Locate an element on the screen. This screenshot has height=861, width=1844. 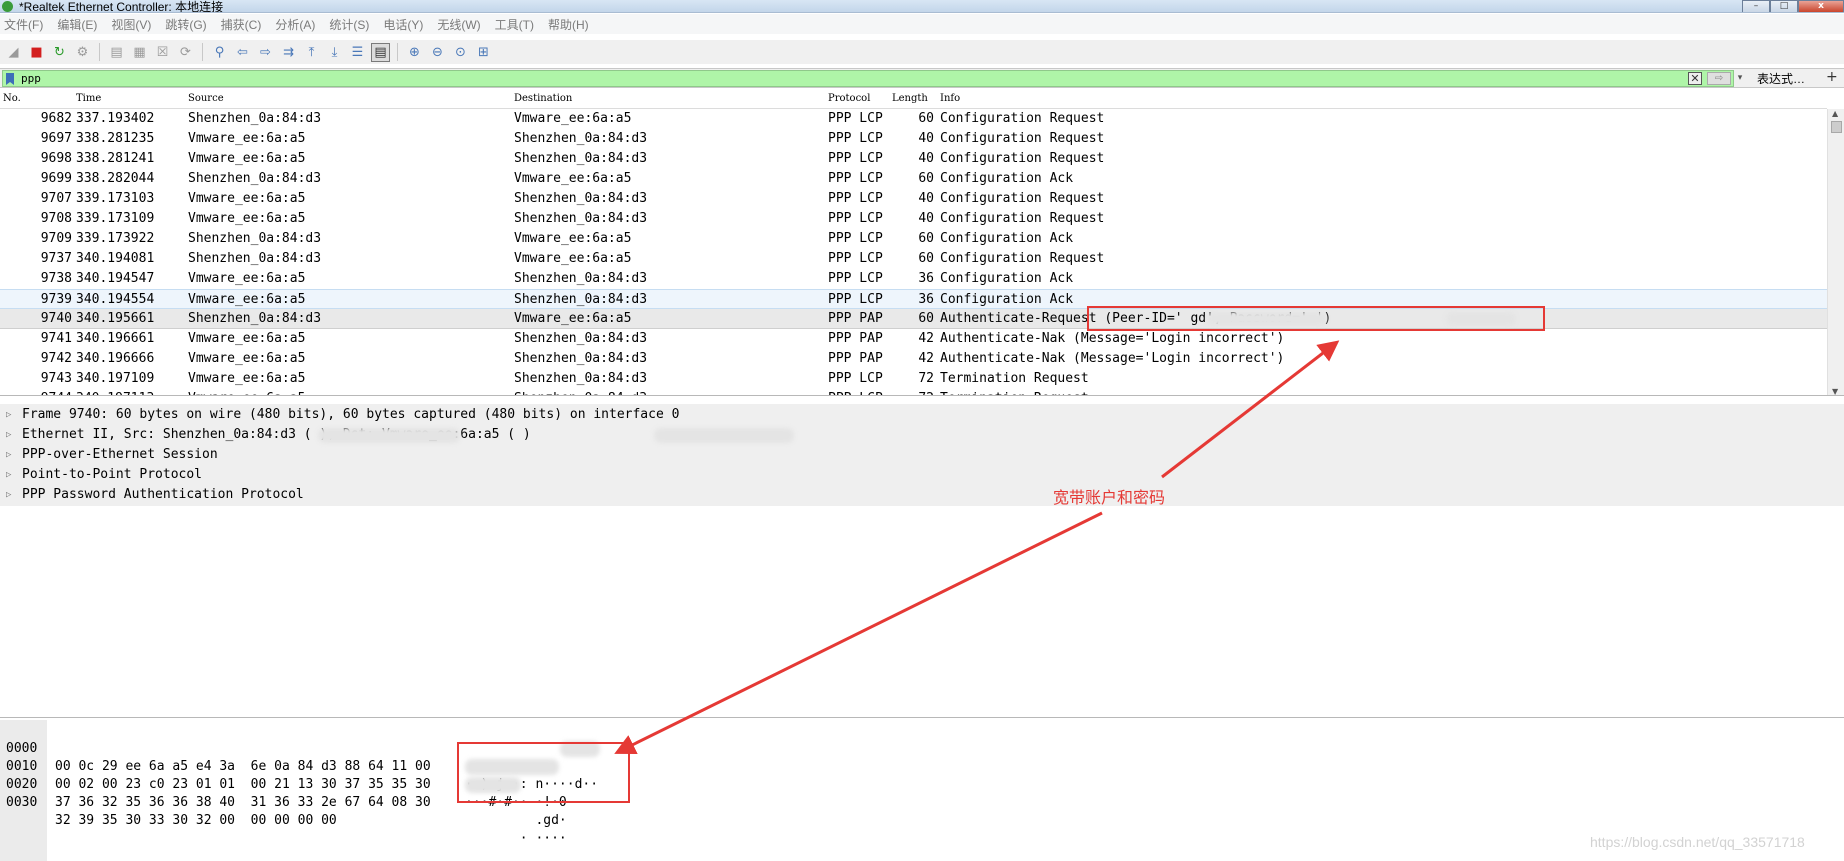
packet-protocol: PPP PAP is located at coordinates (855, 338).